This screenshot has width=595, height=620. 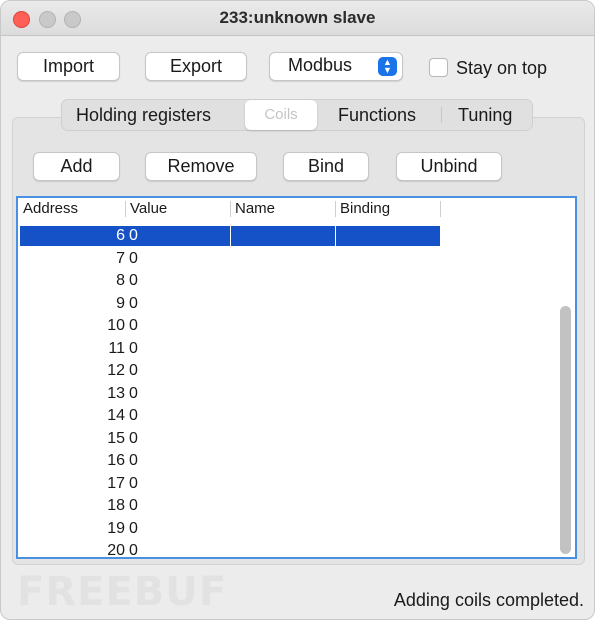 I want to click on window-title: 233:unknown slave, so click(x=297, y=17).